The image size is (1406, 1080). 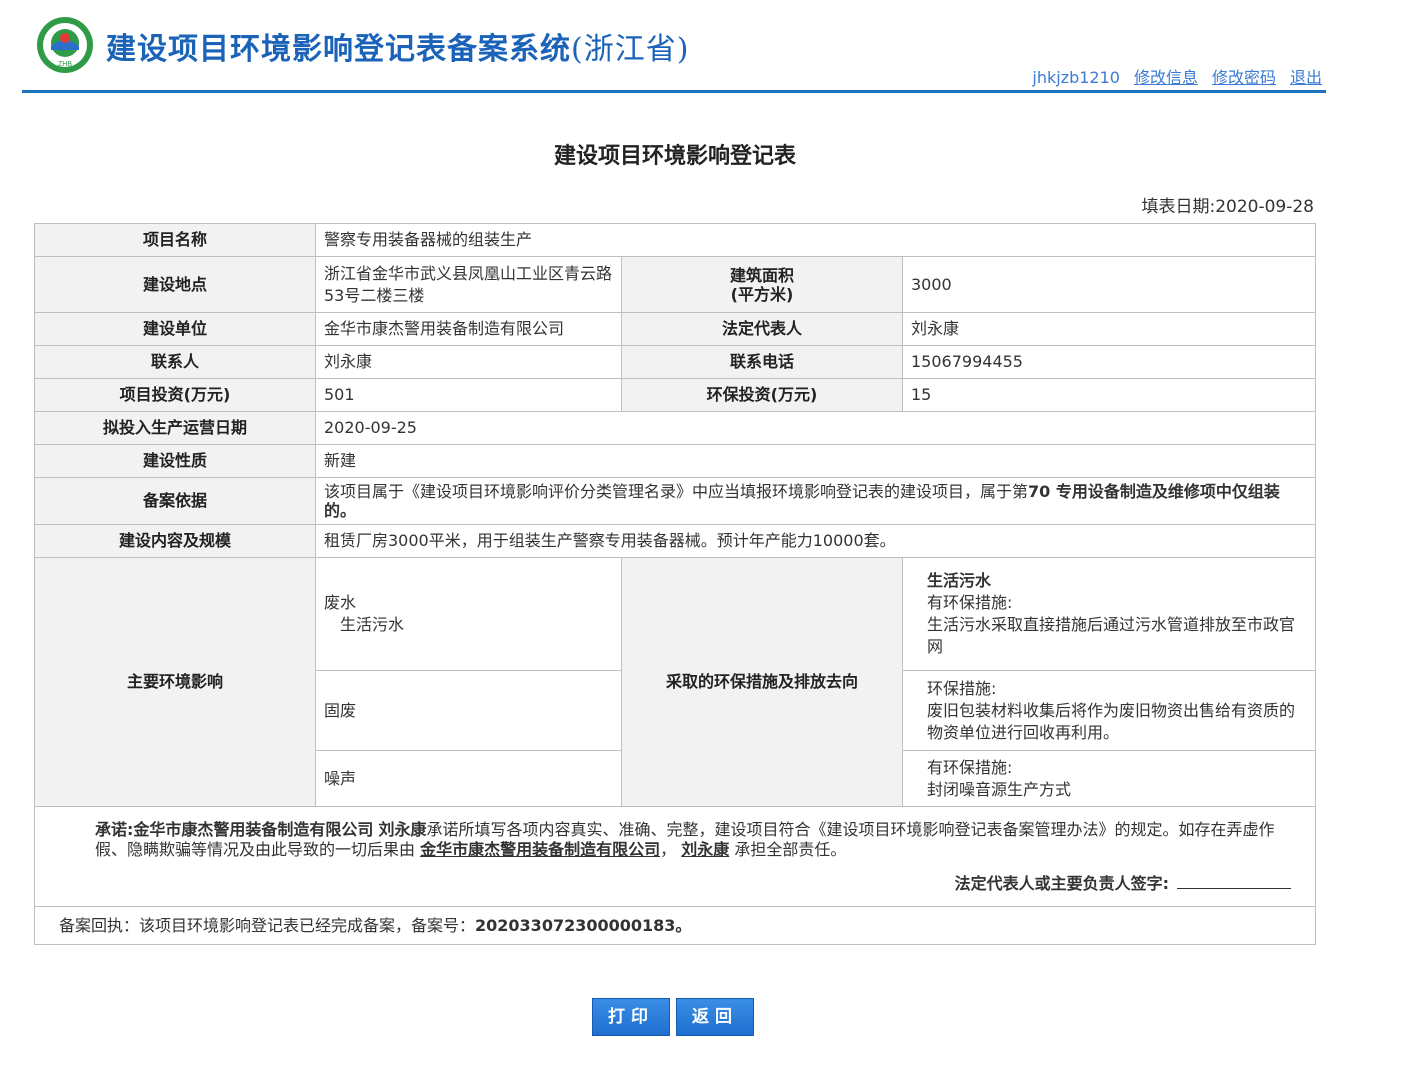 I want to click on signature-line: 法定代表人或主要负责人签字:, so click(x=675, y=883).